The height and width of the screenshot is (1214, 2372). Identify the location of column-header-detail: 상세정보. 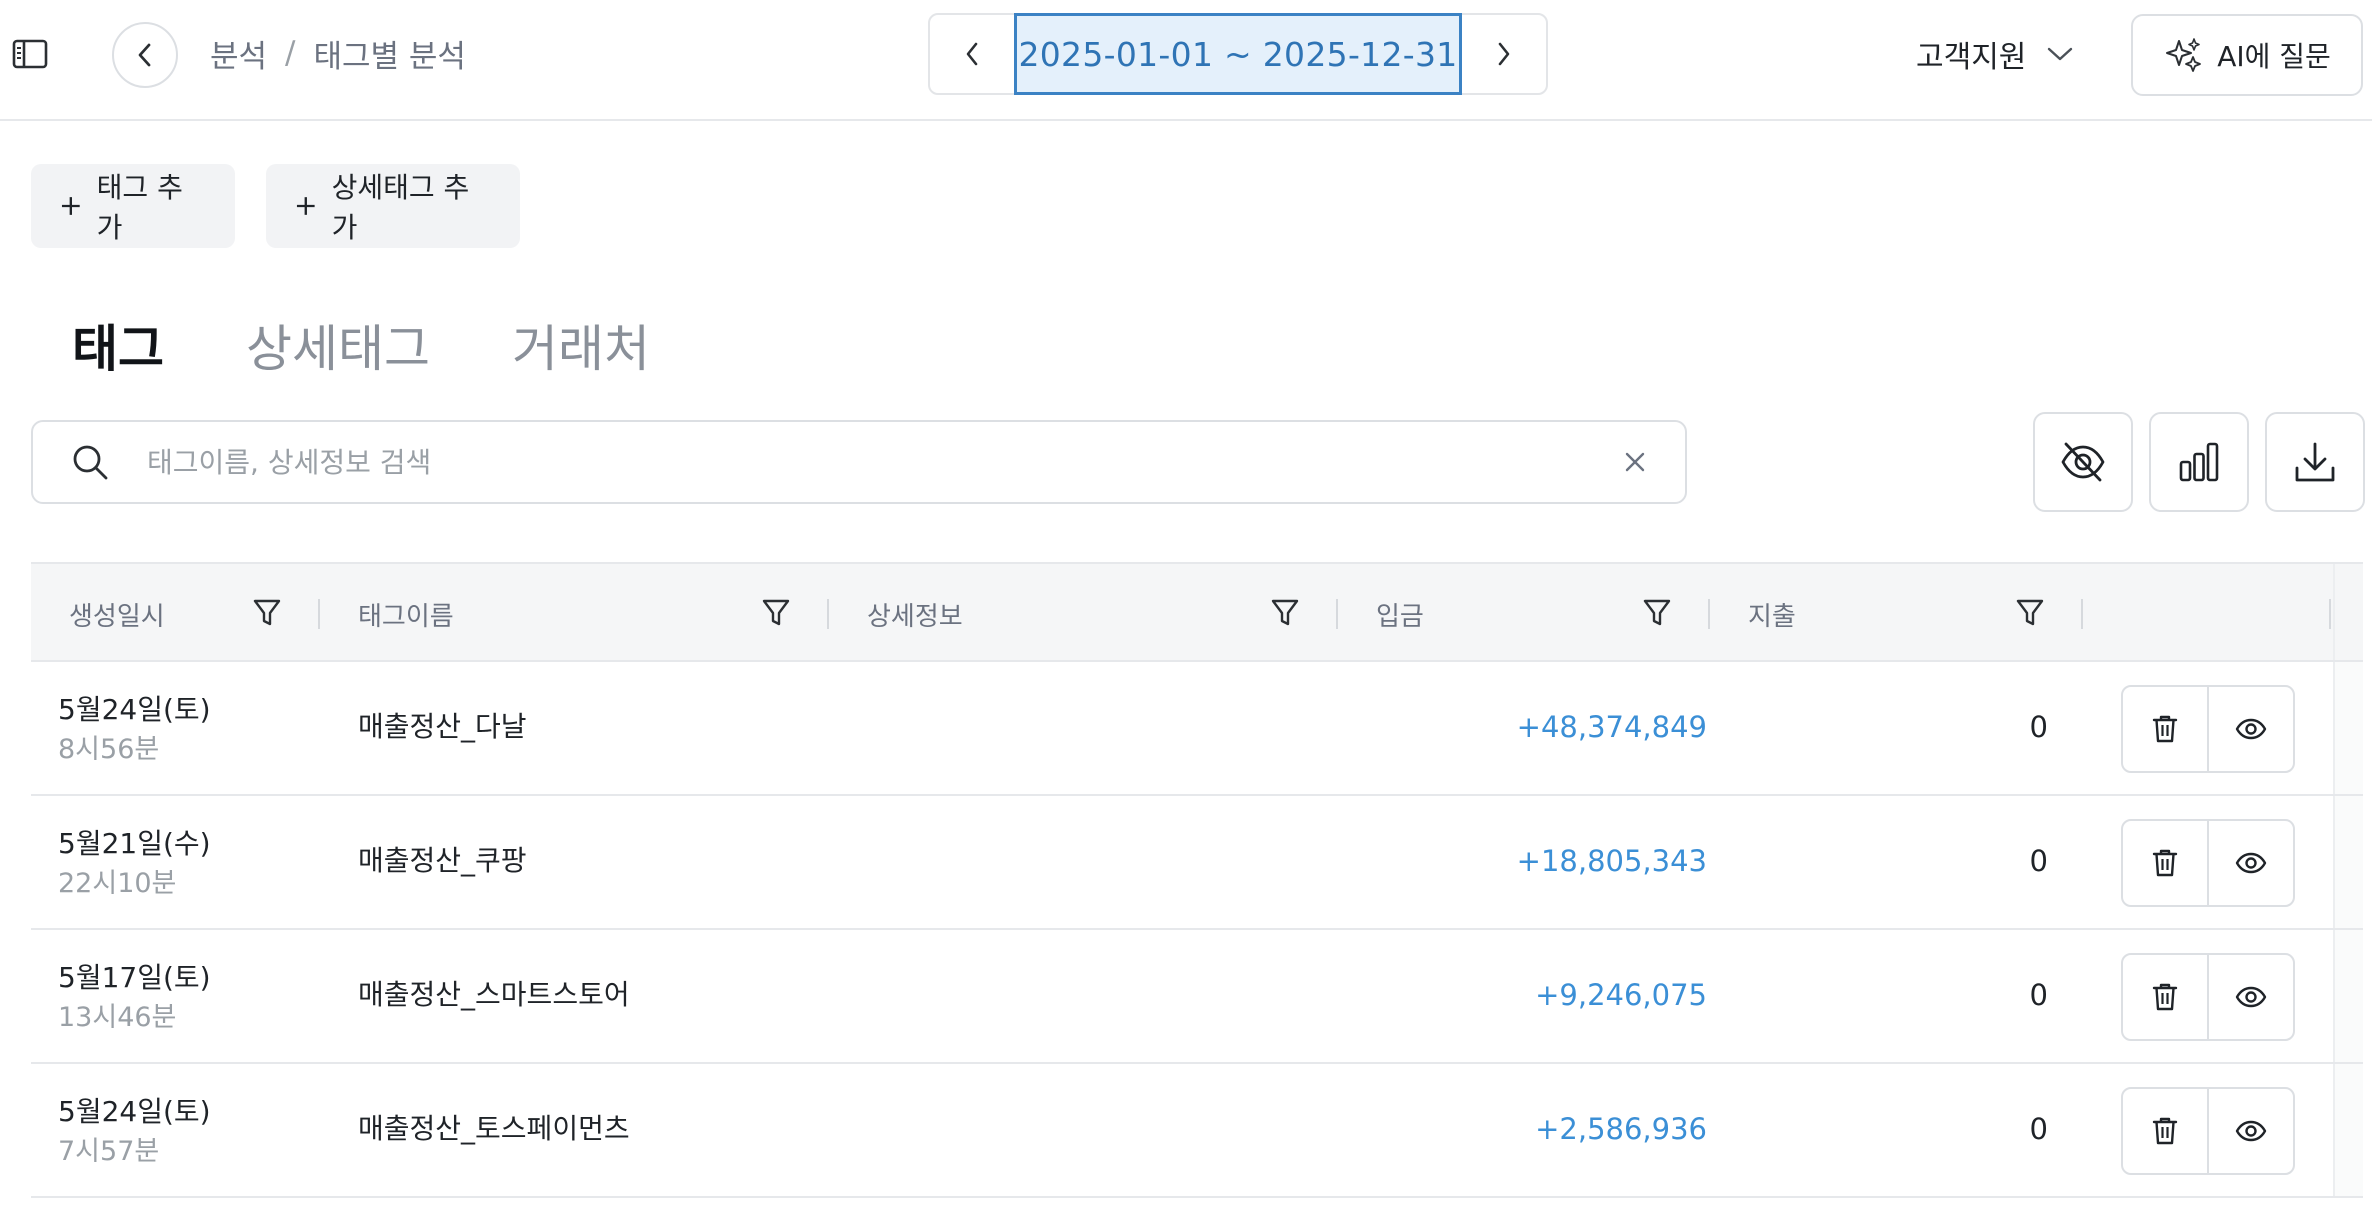
(915, 614).